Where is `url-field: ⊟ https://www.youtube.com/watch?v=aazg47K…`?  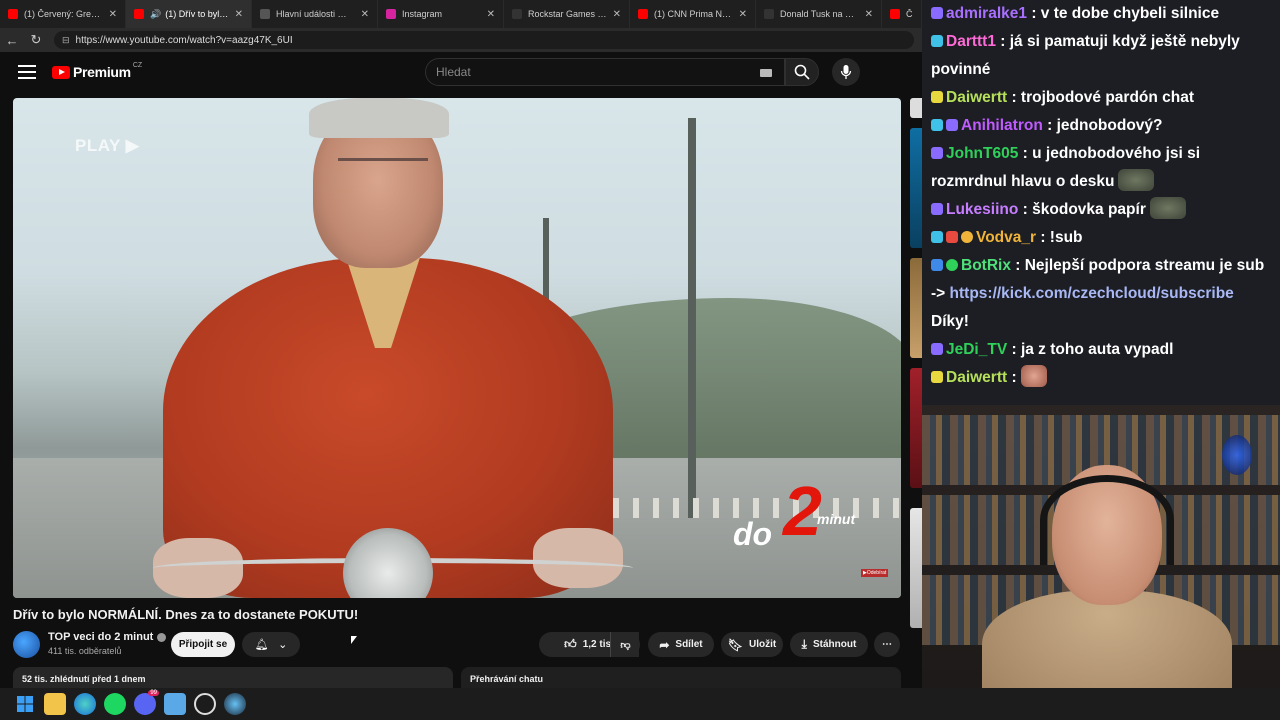 url-field: ⊟ https://www.youtube.com/watch?v=aazg47K… is located at coordinates (484, 40).